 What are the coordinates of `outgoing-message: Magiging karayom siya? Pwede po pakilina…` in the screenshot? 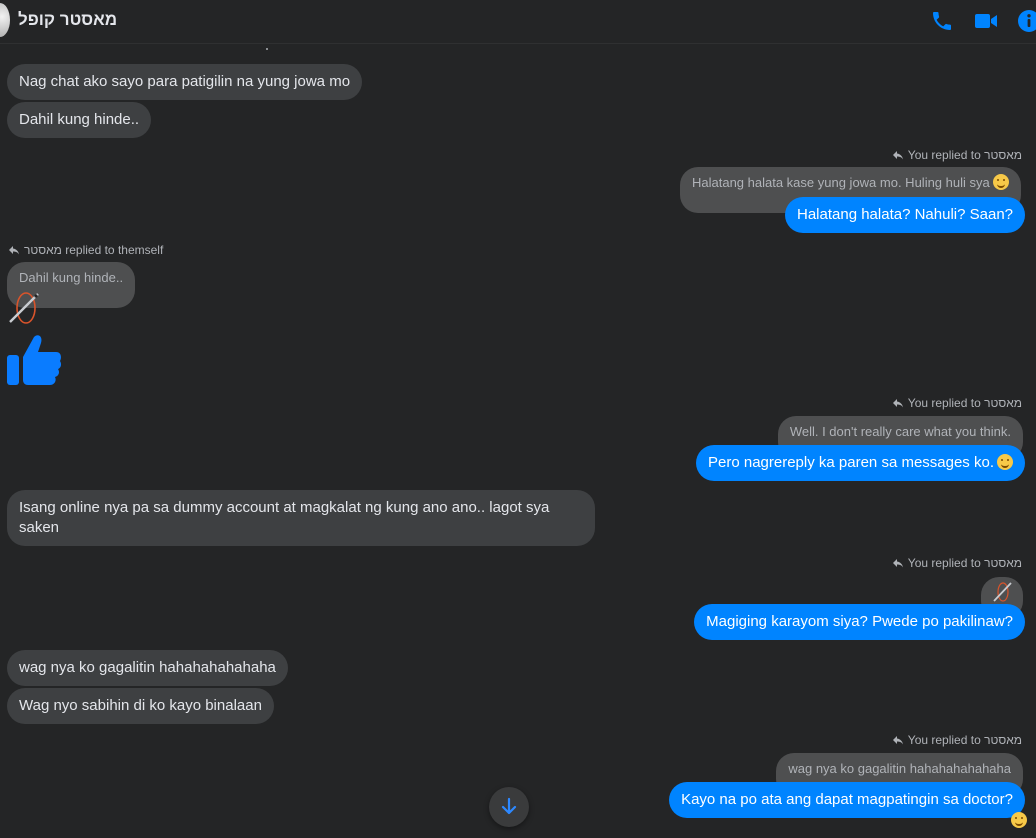 It's located at (859, 622).